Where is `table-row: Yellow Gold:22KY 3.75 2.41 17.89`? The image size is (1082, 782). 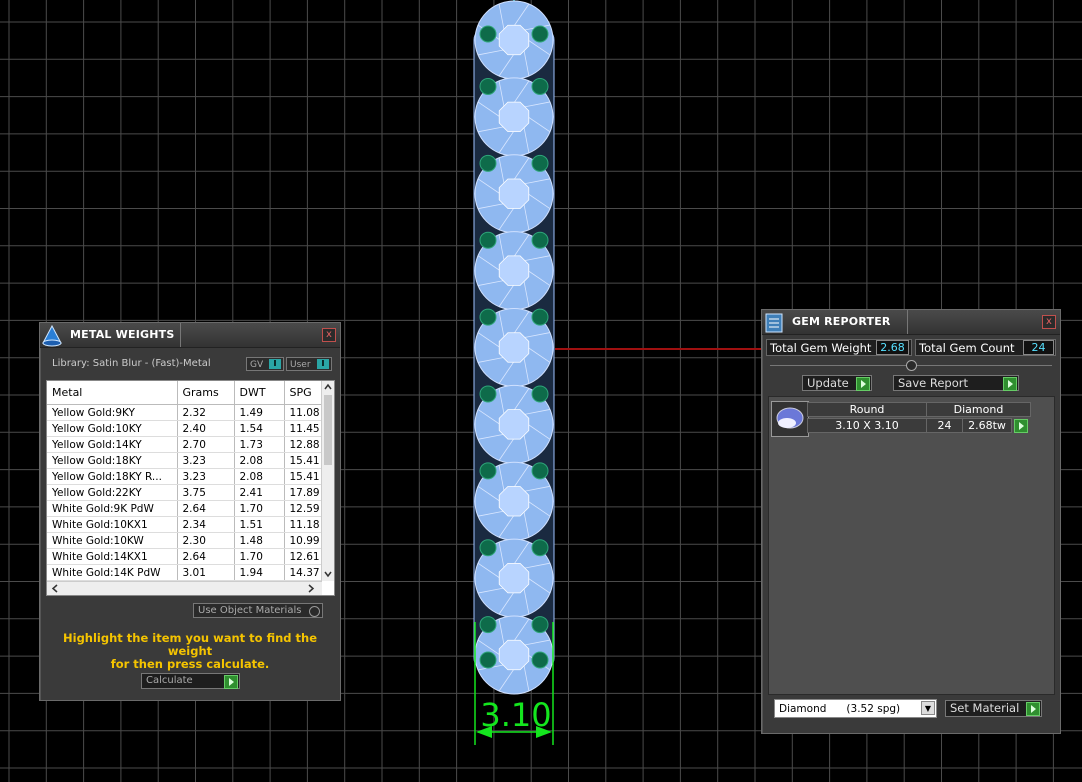 table-row: Yellow Gold:22KY 3.75 2.41 17.89 is located at coordinates (189, 492).